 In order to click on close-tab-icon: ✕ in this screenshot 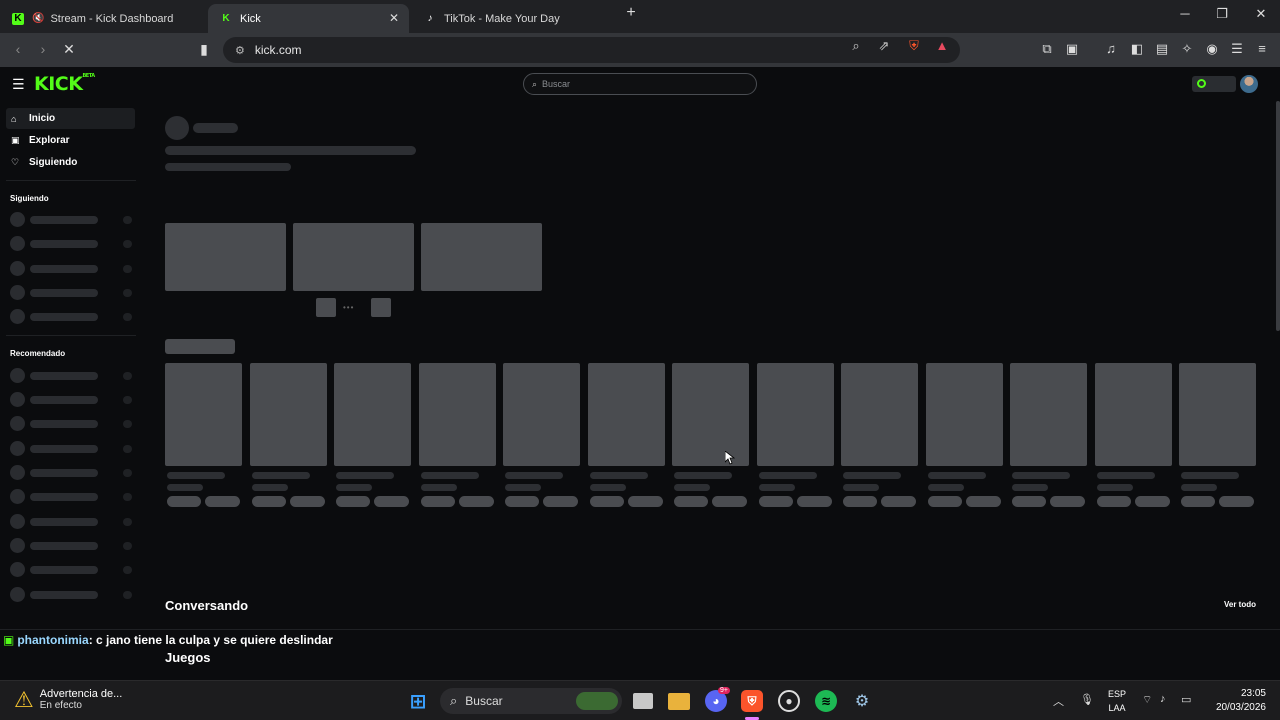, I will do `click(394, 18)`.